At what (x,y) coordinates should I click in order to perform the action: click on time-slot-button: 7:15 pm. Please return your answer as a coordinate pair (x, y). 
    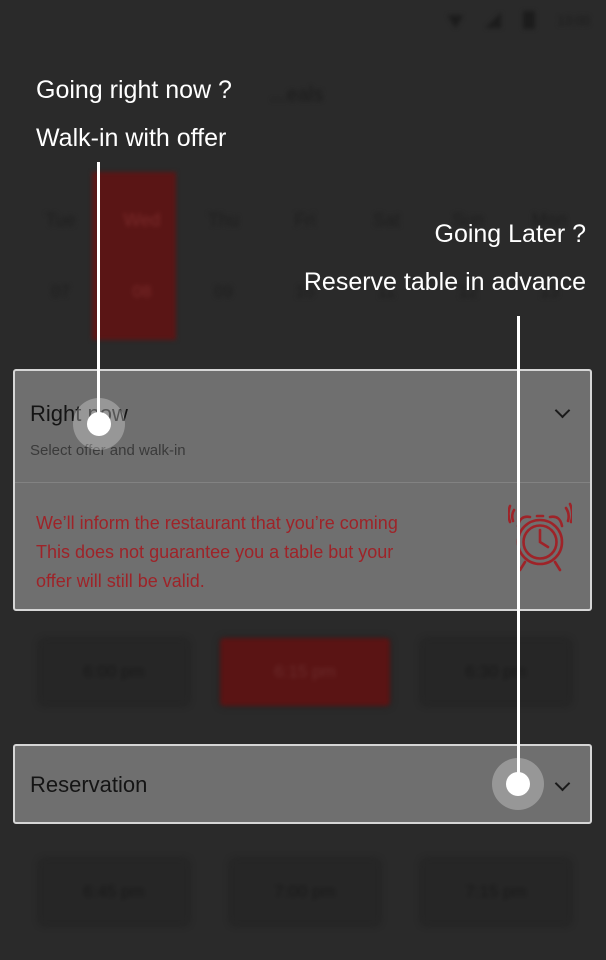
    Looking at the image, I should click on (496, 892).